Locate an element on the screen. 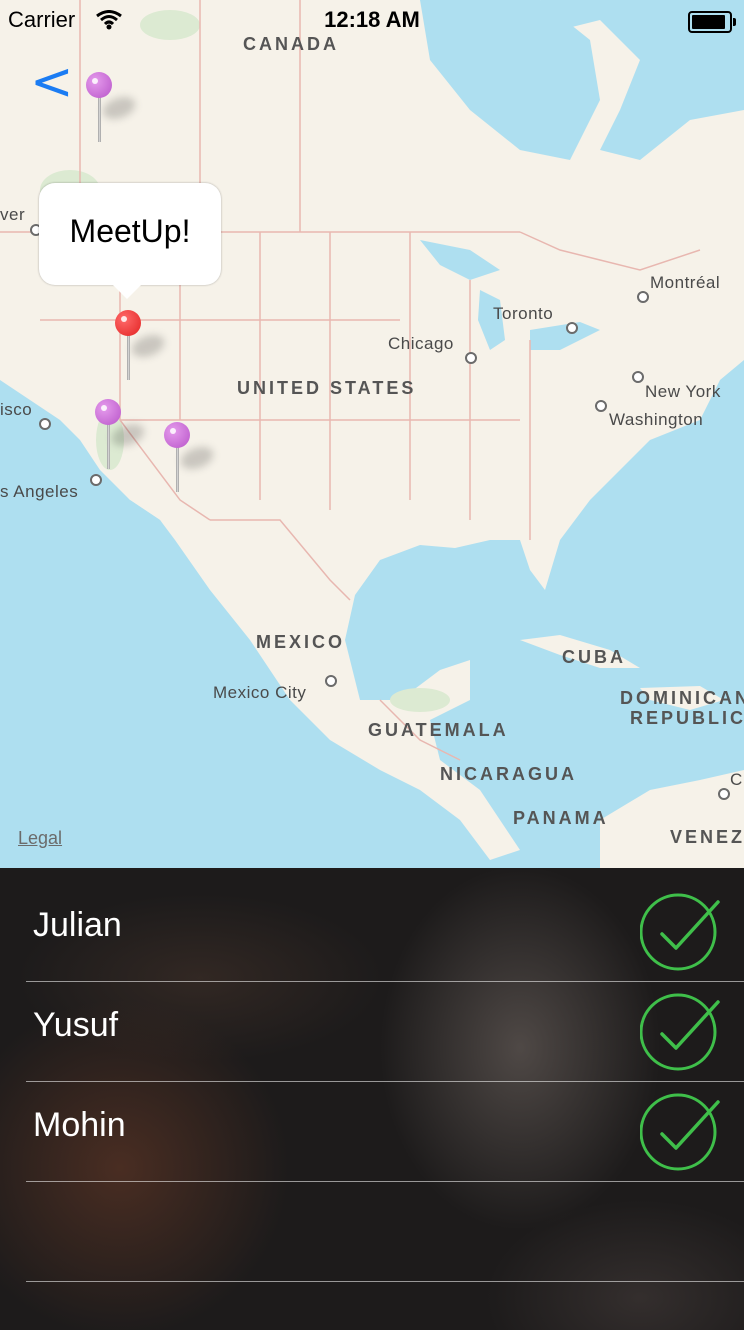 The width and height of the screenshot is (744, 1330). status-time: 12:18 AM is located at coordinates (372, 19).